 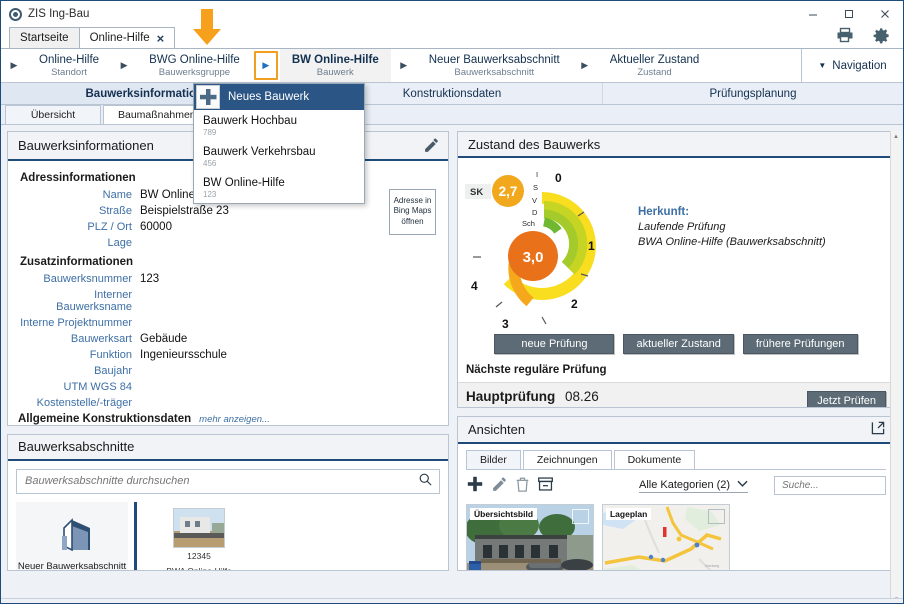 What do you see at coordinates (896, 136) in the screenshot?
I see `scroll-up-arrow-icon: ▲` at bounding box center [896, 136].